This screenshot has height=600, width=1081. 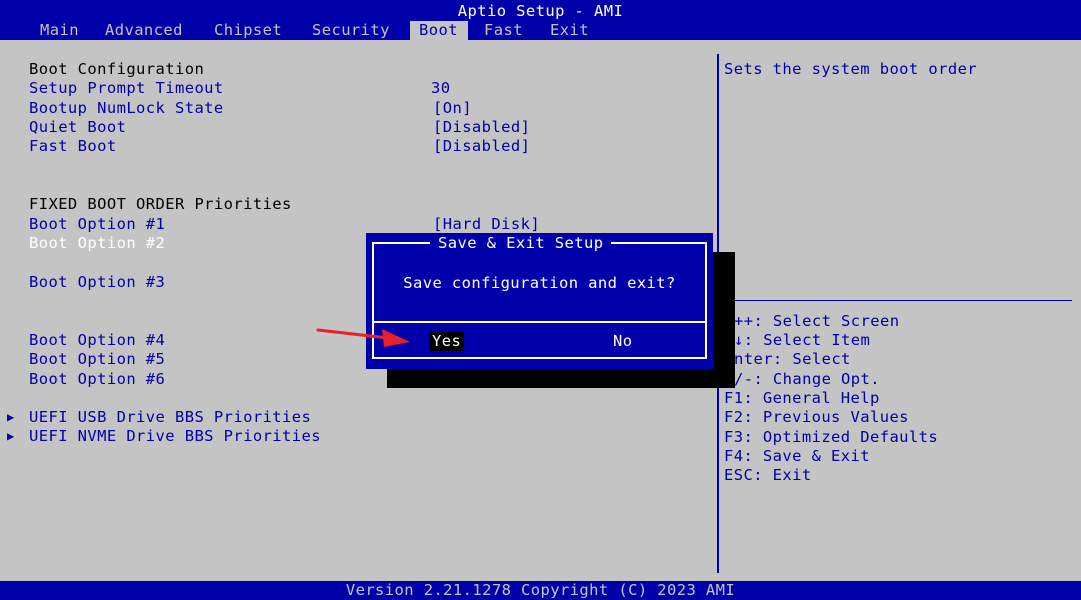 I want to click on help-key-f2: F2: Previous Values, so click(x=816, y=417).